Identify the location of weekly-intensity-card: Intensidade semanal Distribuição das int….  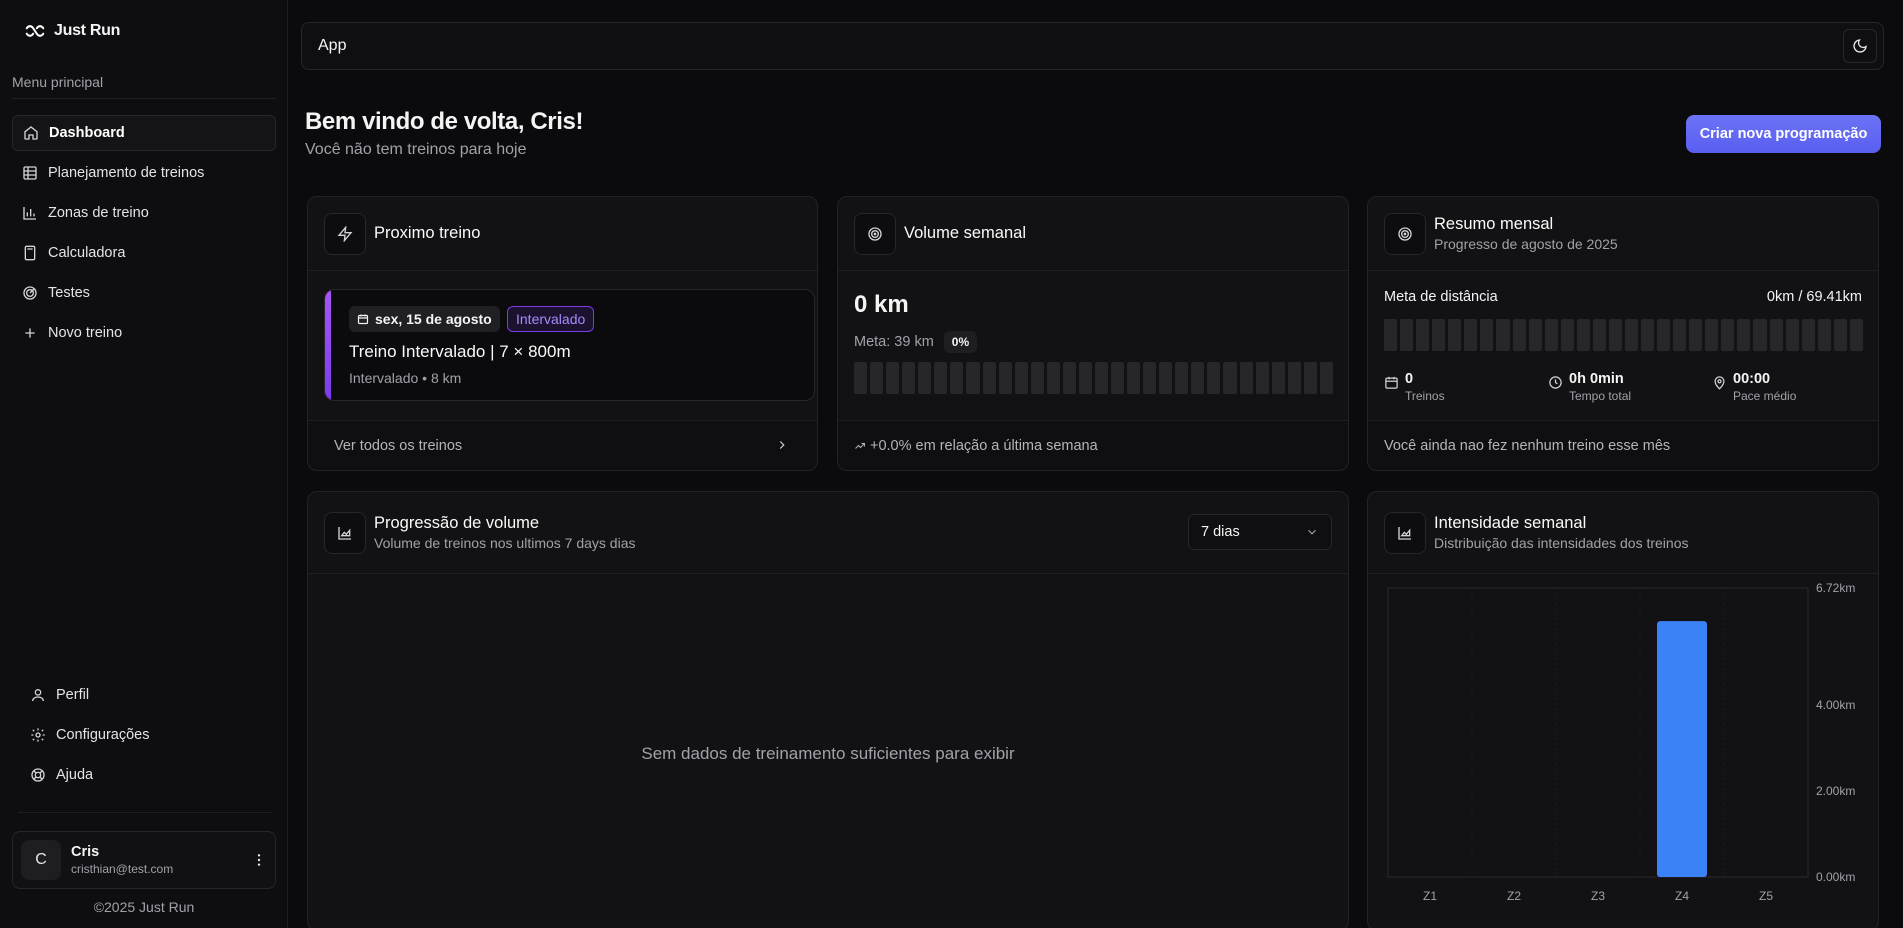
(1623, 709).